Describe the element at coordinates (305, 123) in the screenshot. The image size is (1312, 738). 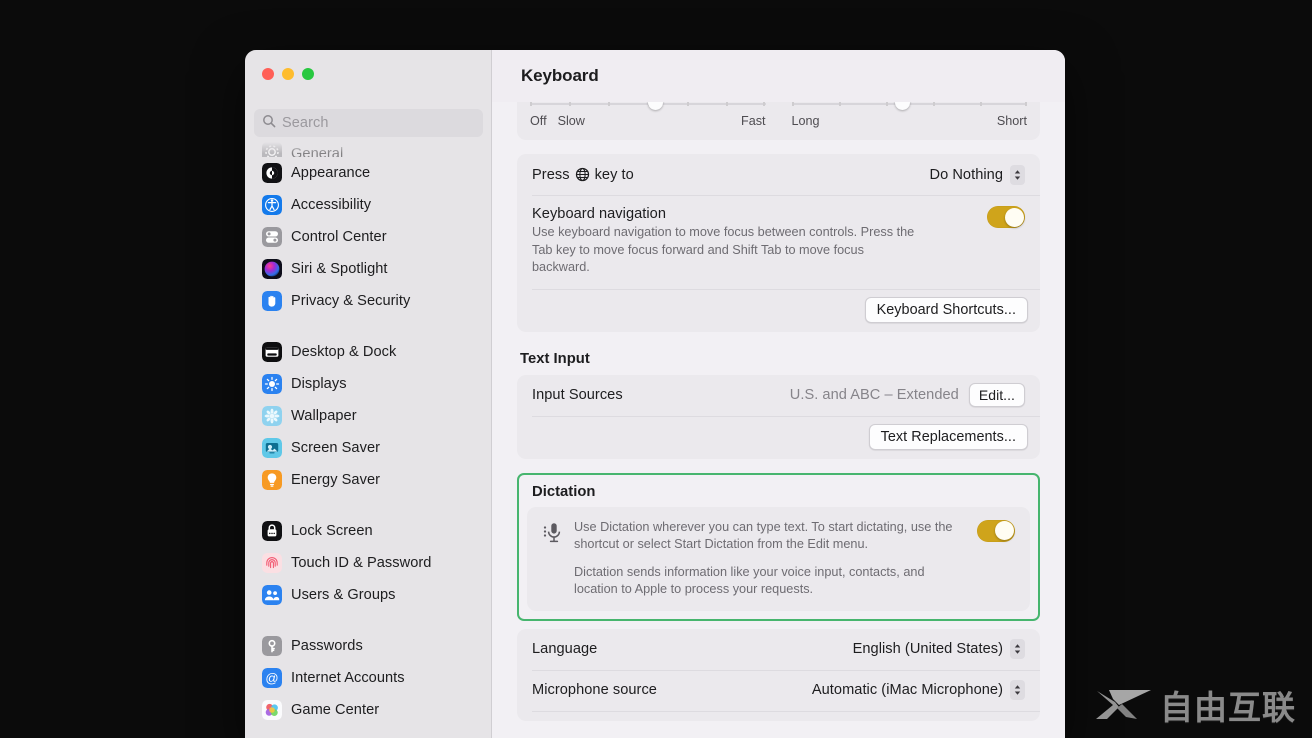
I see `search-placeholder: Search` at that location.